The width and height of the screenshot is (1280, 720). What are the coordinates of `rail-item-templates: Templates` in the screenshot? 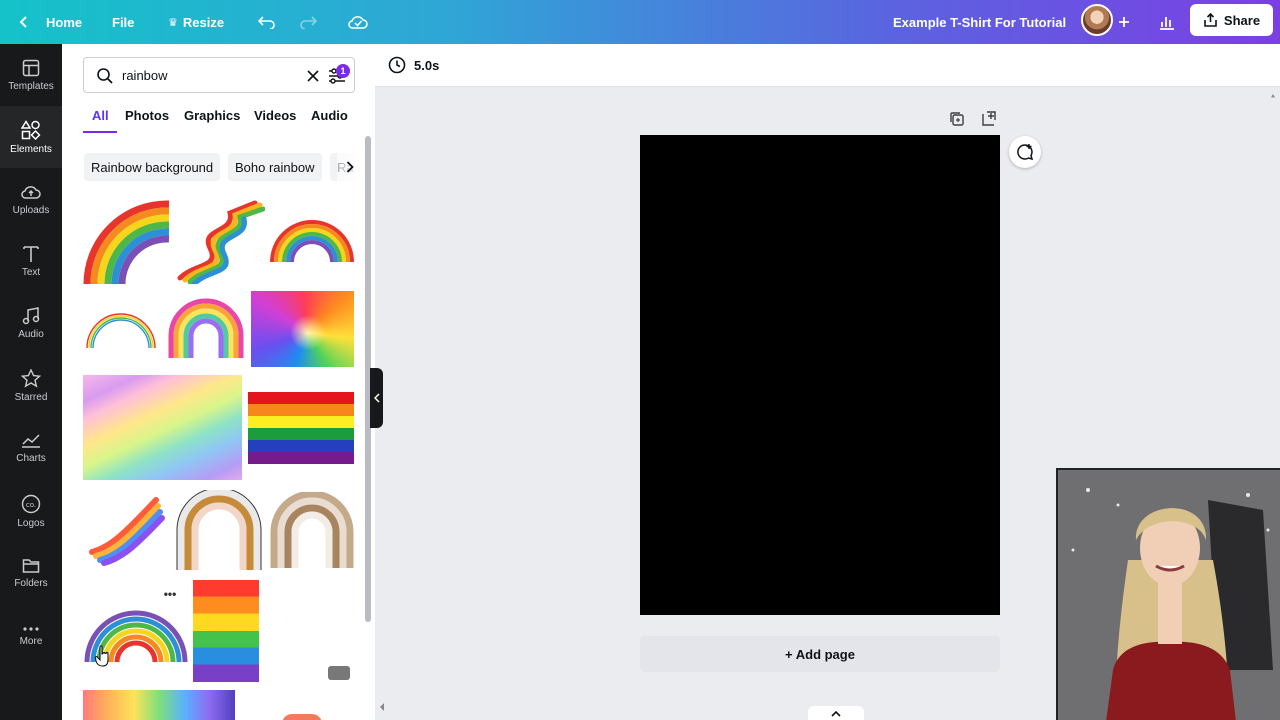 It's located at (31, 75).